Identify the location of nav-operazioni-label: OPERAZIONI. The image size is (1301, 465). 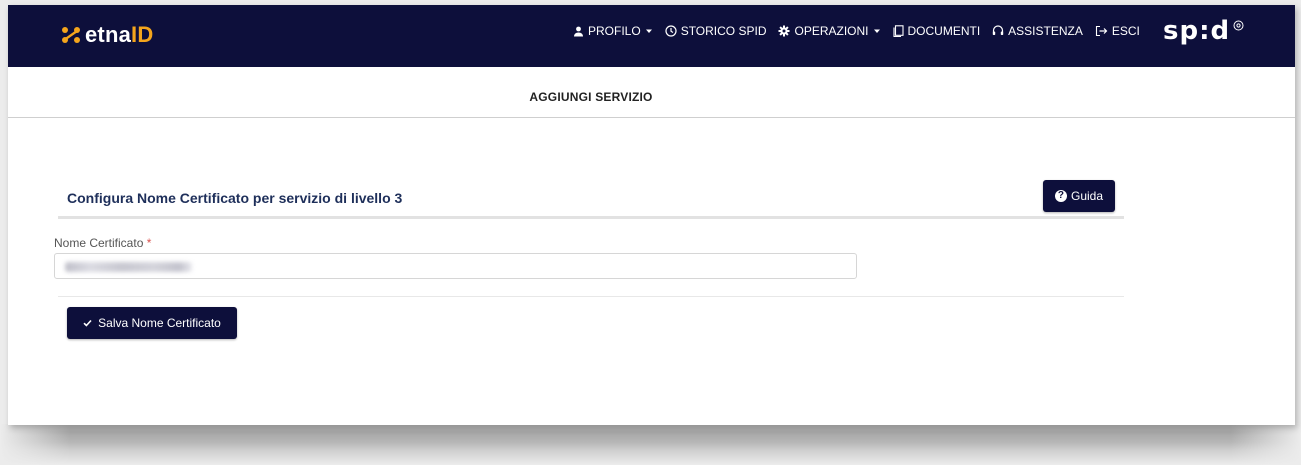
(831, 31).